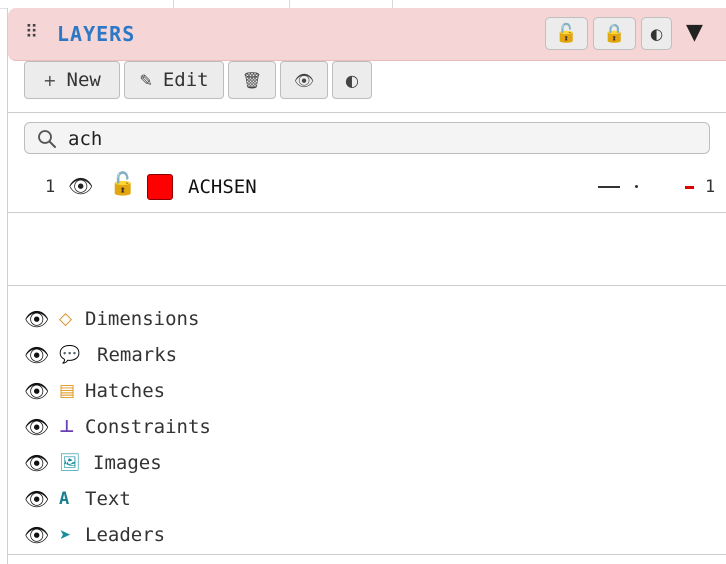 The height and width of the screenshot is (564, 726). I want to click on category-label: Constraints, so click(148, 427).